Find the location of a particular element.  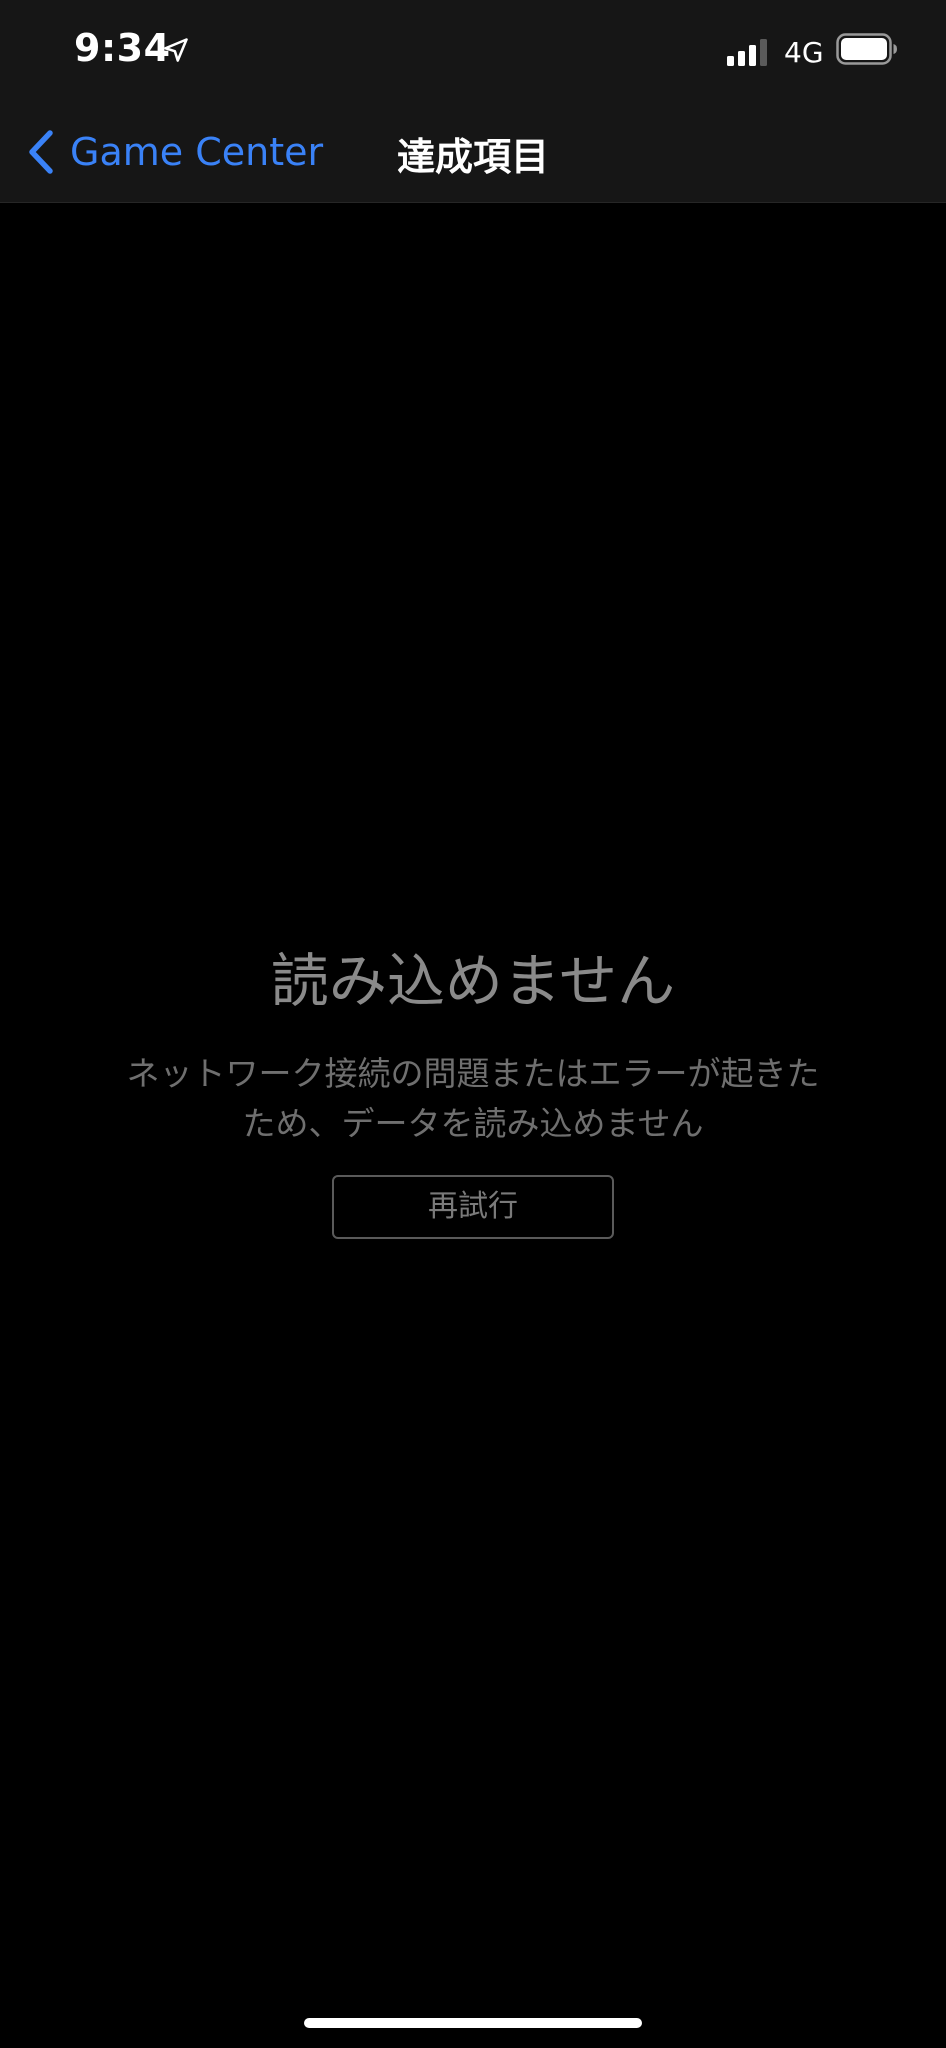

cellular-signal-icon is located at coordinates (747, 52).